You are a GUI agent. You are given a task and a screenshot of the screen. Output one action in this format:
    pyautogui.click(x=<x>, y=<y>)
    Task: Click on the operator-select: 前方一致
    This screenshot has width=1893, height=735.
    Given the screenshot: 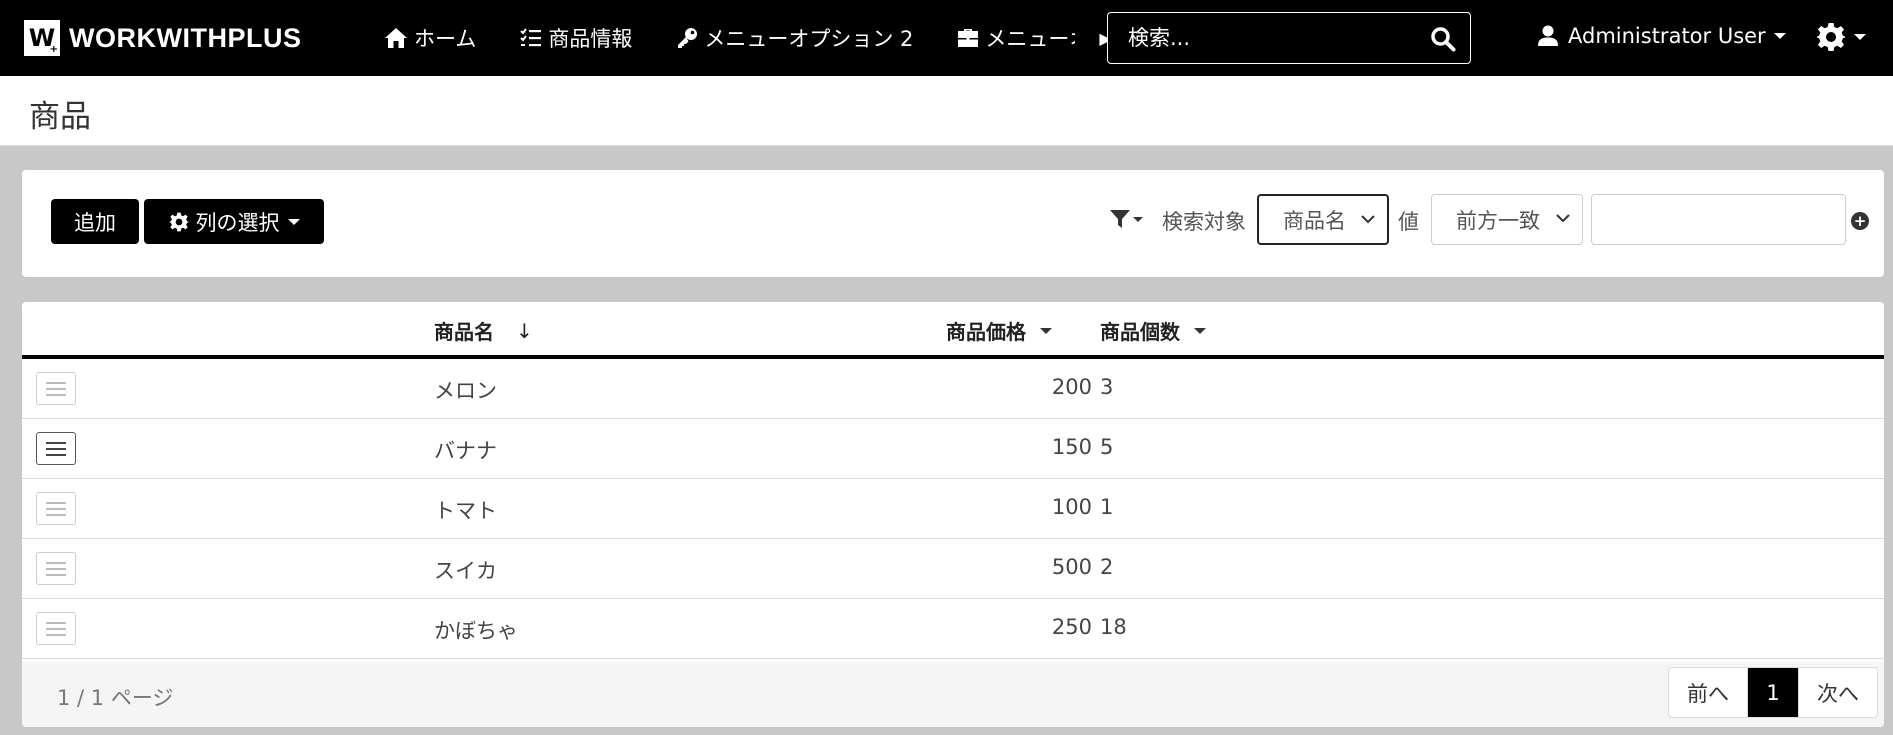 What is the action you would take?
    pyautogui.click(x=1507, y=219)
    